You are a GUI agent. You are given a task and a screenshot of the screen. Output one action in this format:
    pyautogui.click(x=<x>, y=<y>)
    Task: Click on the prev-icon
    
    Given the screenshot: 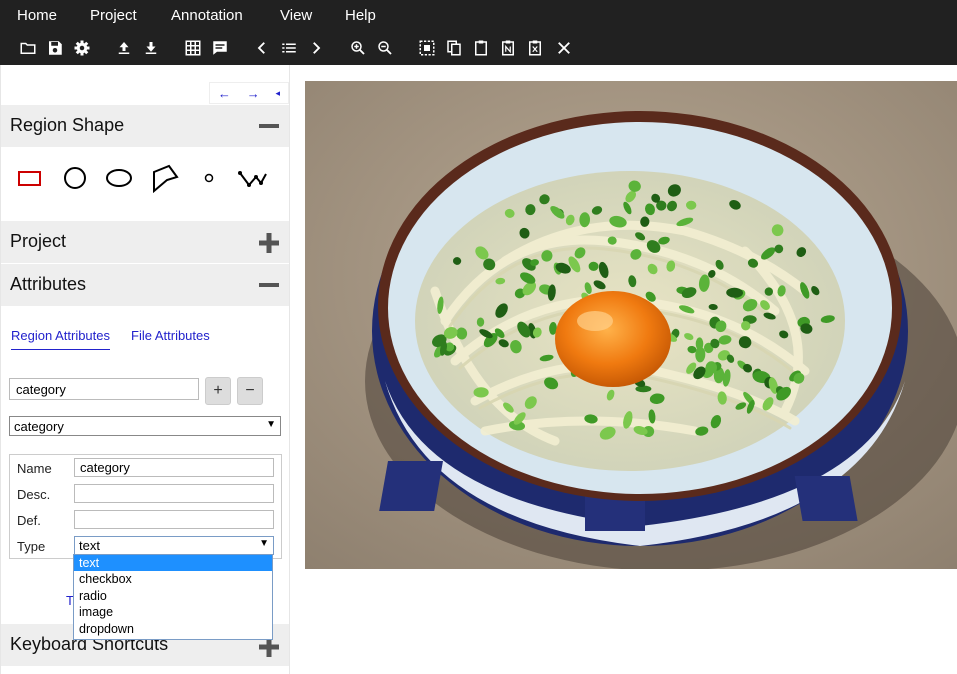 What is the action you would take?
    pyautogui.click(x=262, y=48)
    